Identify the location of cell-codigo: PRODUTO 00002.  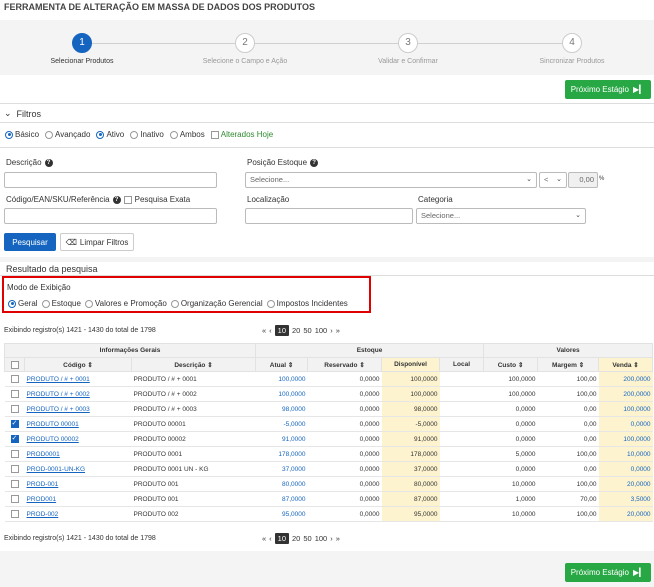
(78, 439).